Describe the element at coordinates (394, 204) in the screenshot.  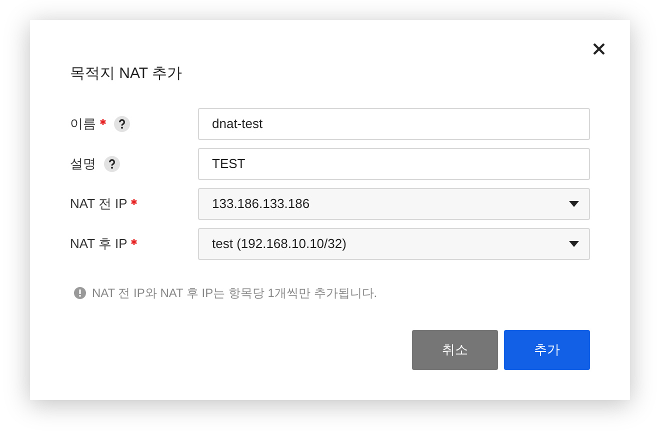
I see `select-field: 133.186.133.186` at that location.